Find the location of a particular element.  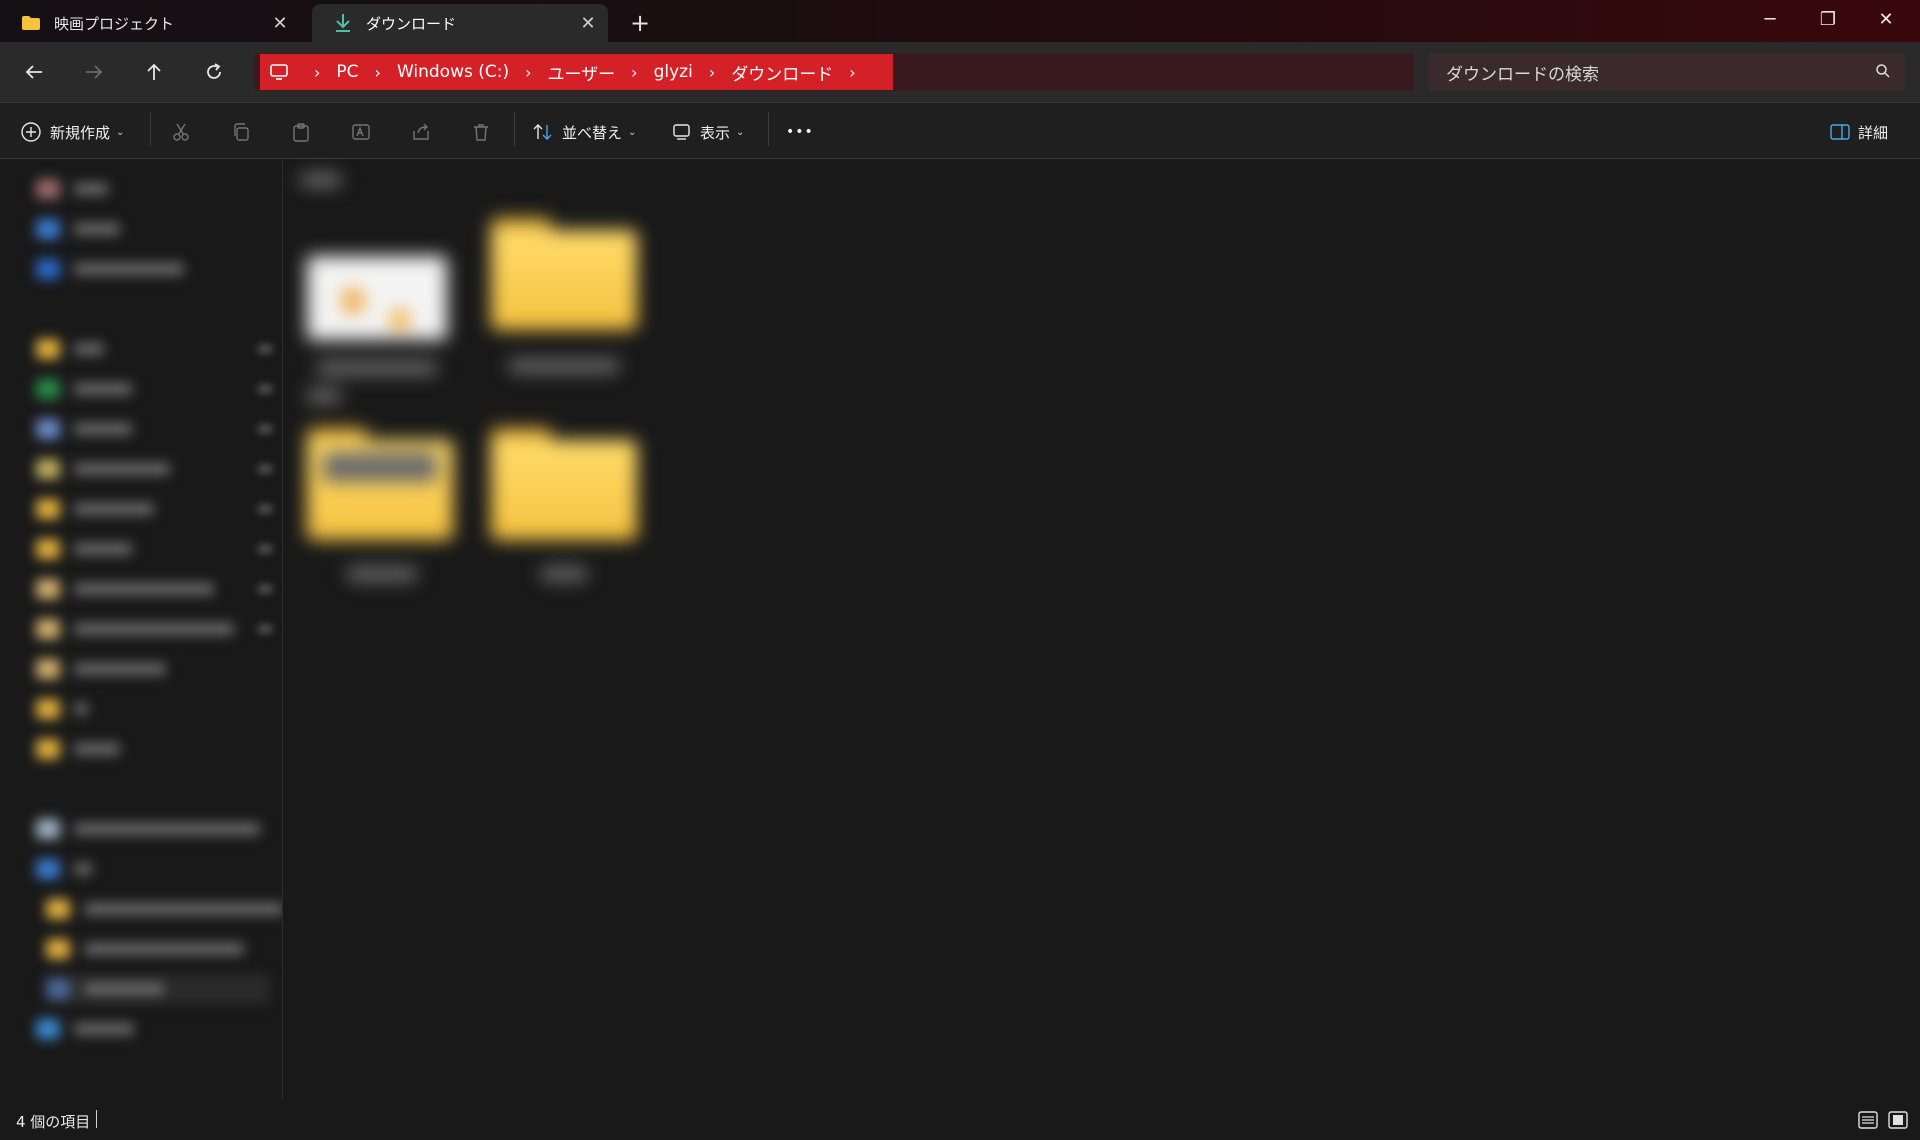

refresh-button is located at coordinates (214, 72).